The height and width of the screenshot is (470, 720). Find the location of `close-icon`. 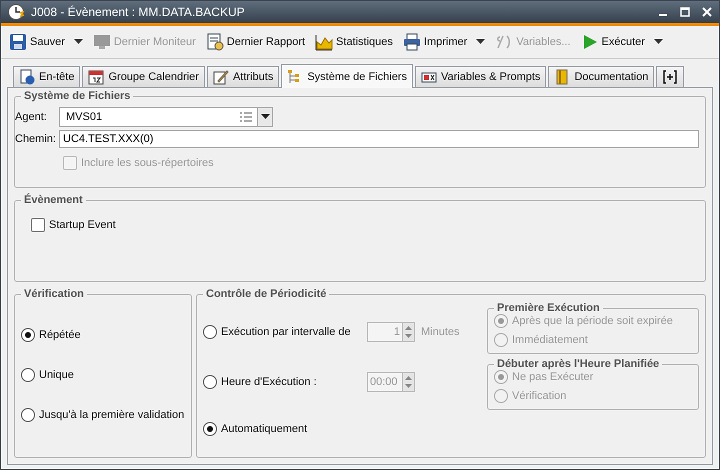

close-icon is located at coordinates (707, 12).